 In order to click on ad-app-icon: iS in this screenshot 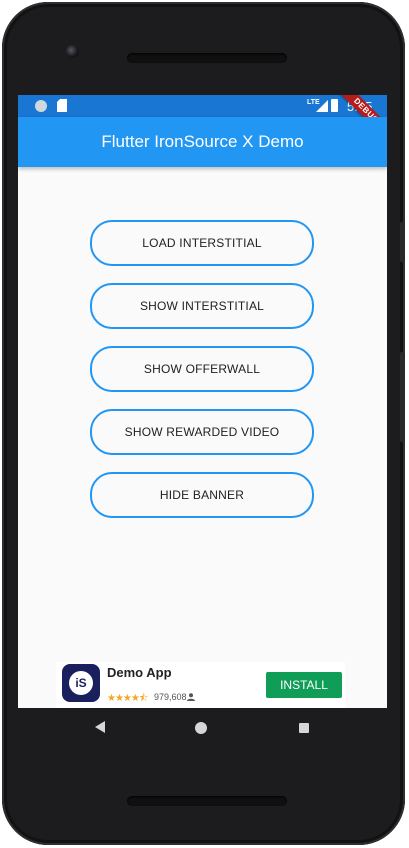, I will do `click(81, 683)`.